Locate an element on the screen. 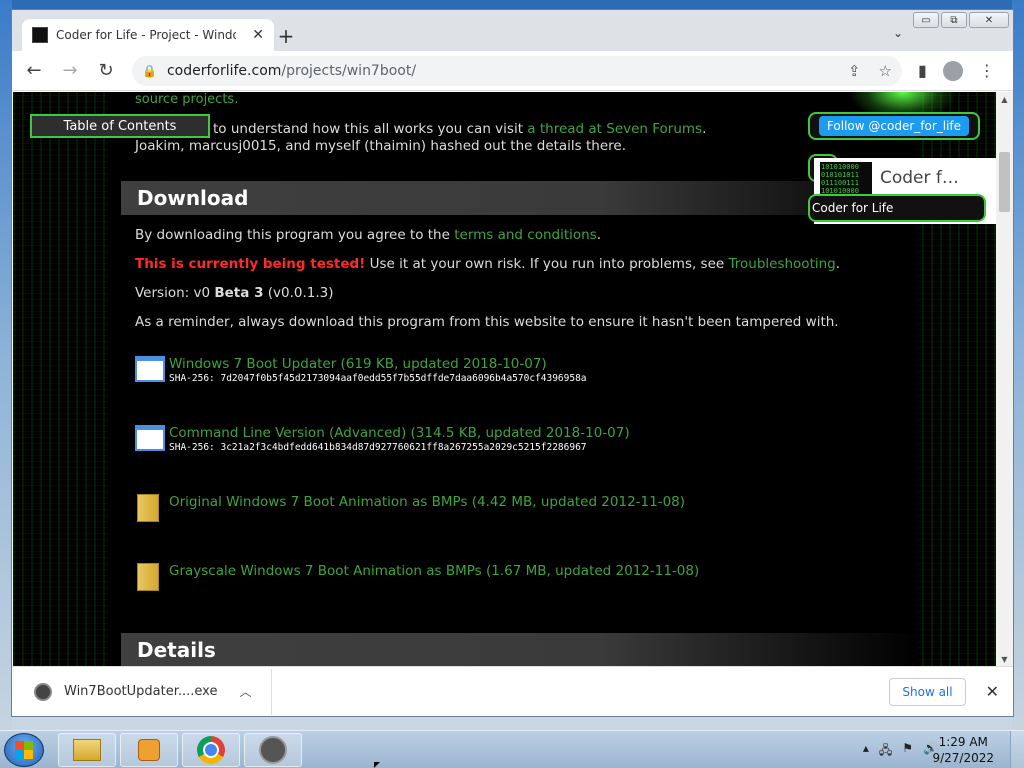 Image resolution: width=1024 pixels, height=768 pixels. divider is located at coordinates (272, 691).